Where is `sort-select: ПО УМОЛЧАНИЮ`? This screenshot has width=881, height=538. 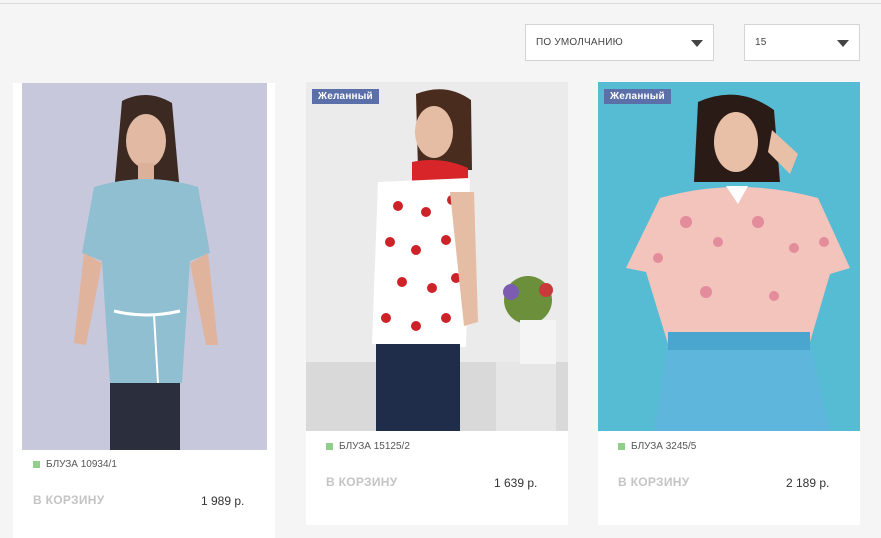
sort-select: ПО УМОЛЧАНИЮ is located at coordinates (619, 42).